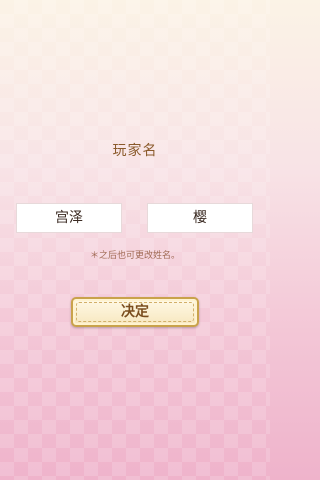 The image size is (320, 480). I want to click on rename-note: ＊之后也可更改姓名。, so click(134, 256).